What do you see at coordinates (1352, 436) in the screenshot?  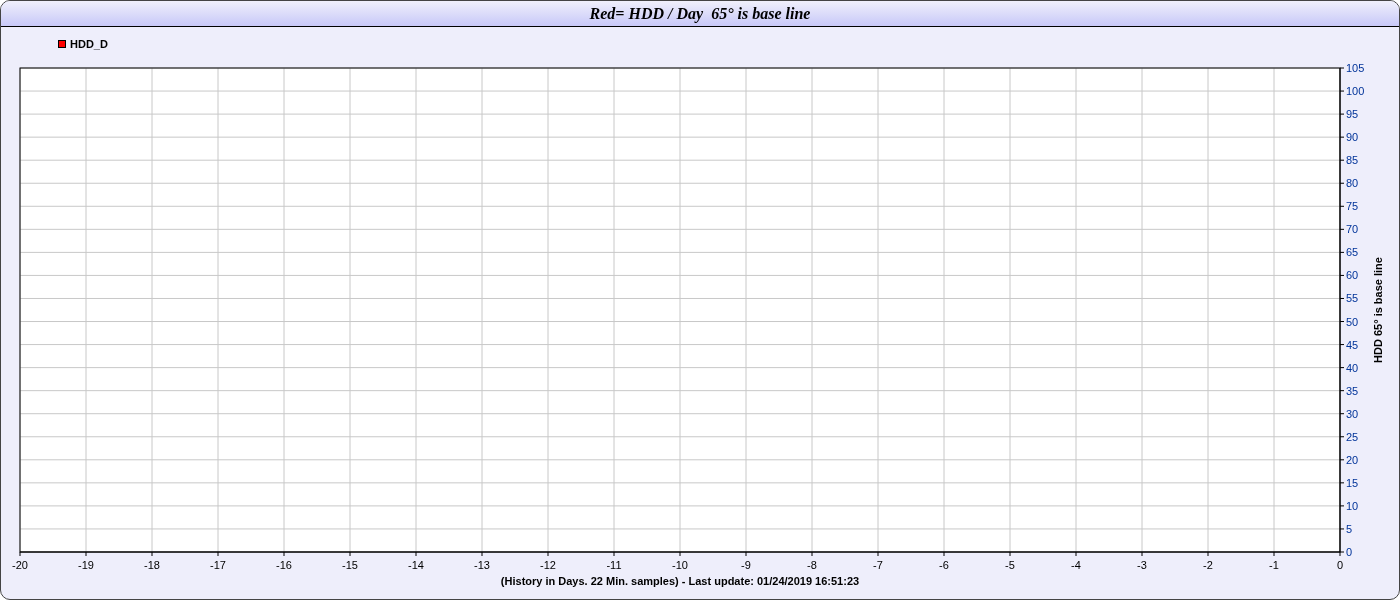 I see `y-tick-label: 25` at bounding box center [1352, 436].